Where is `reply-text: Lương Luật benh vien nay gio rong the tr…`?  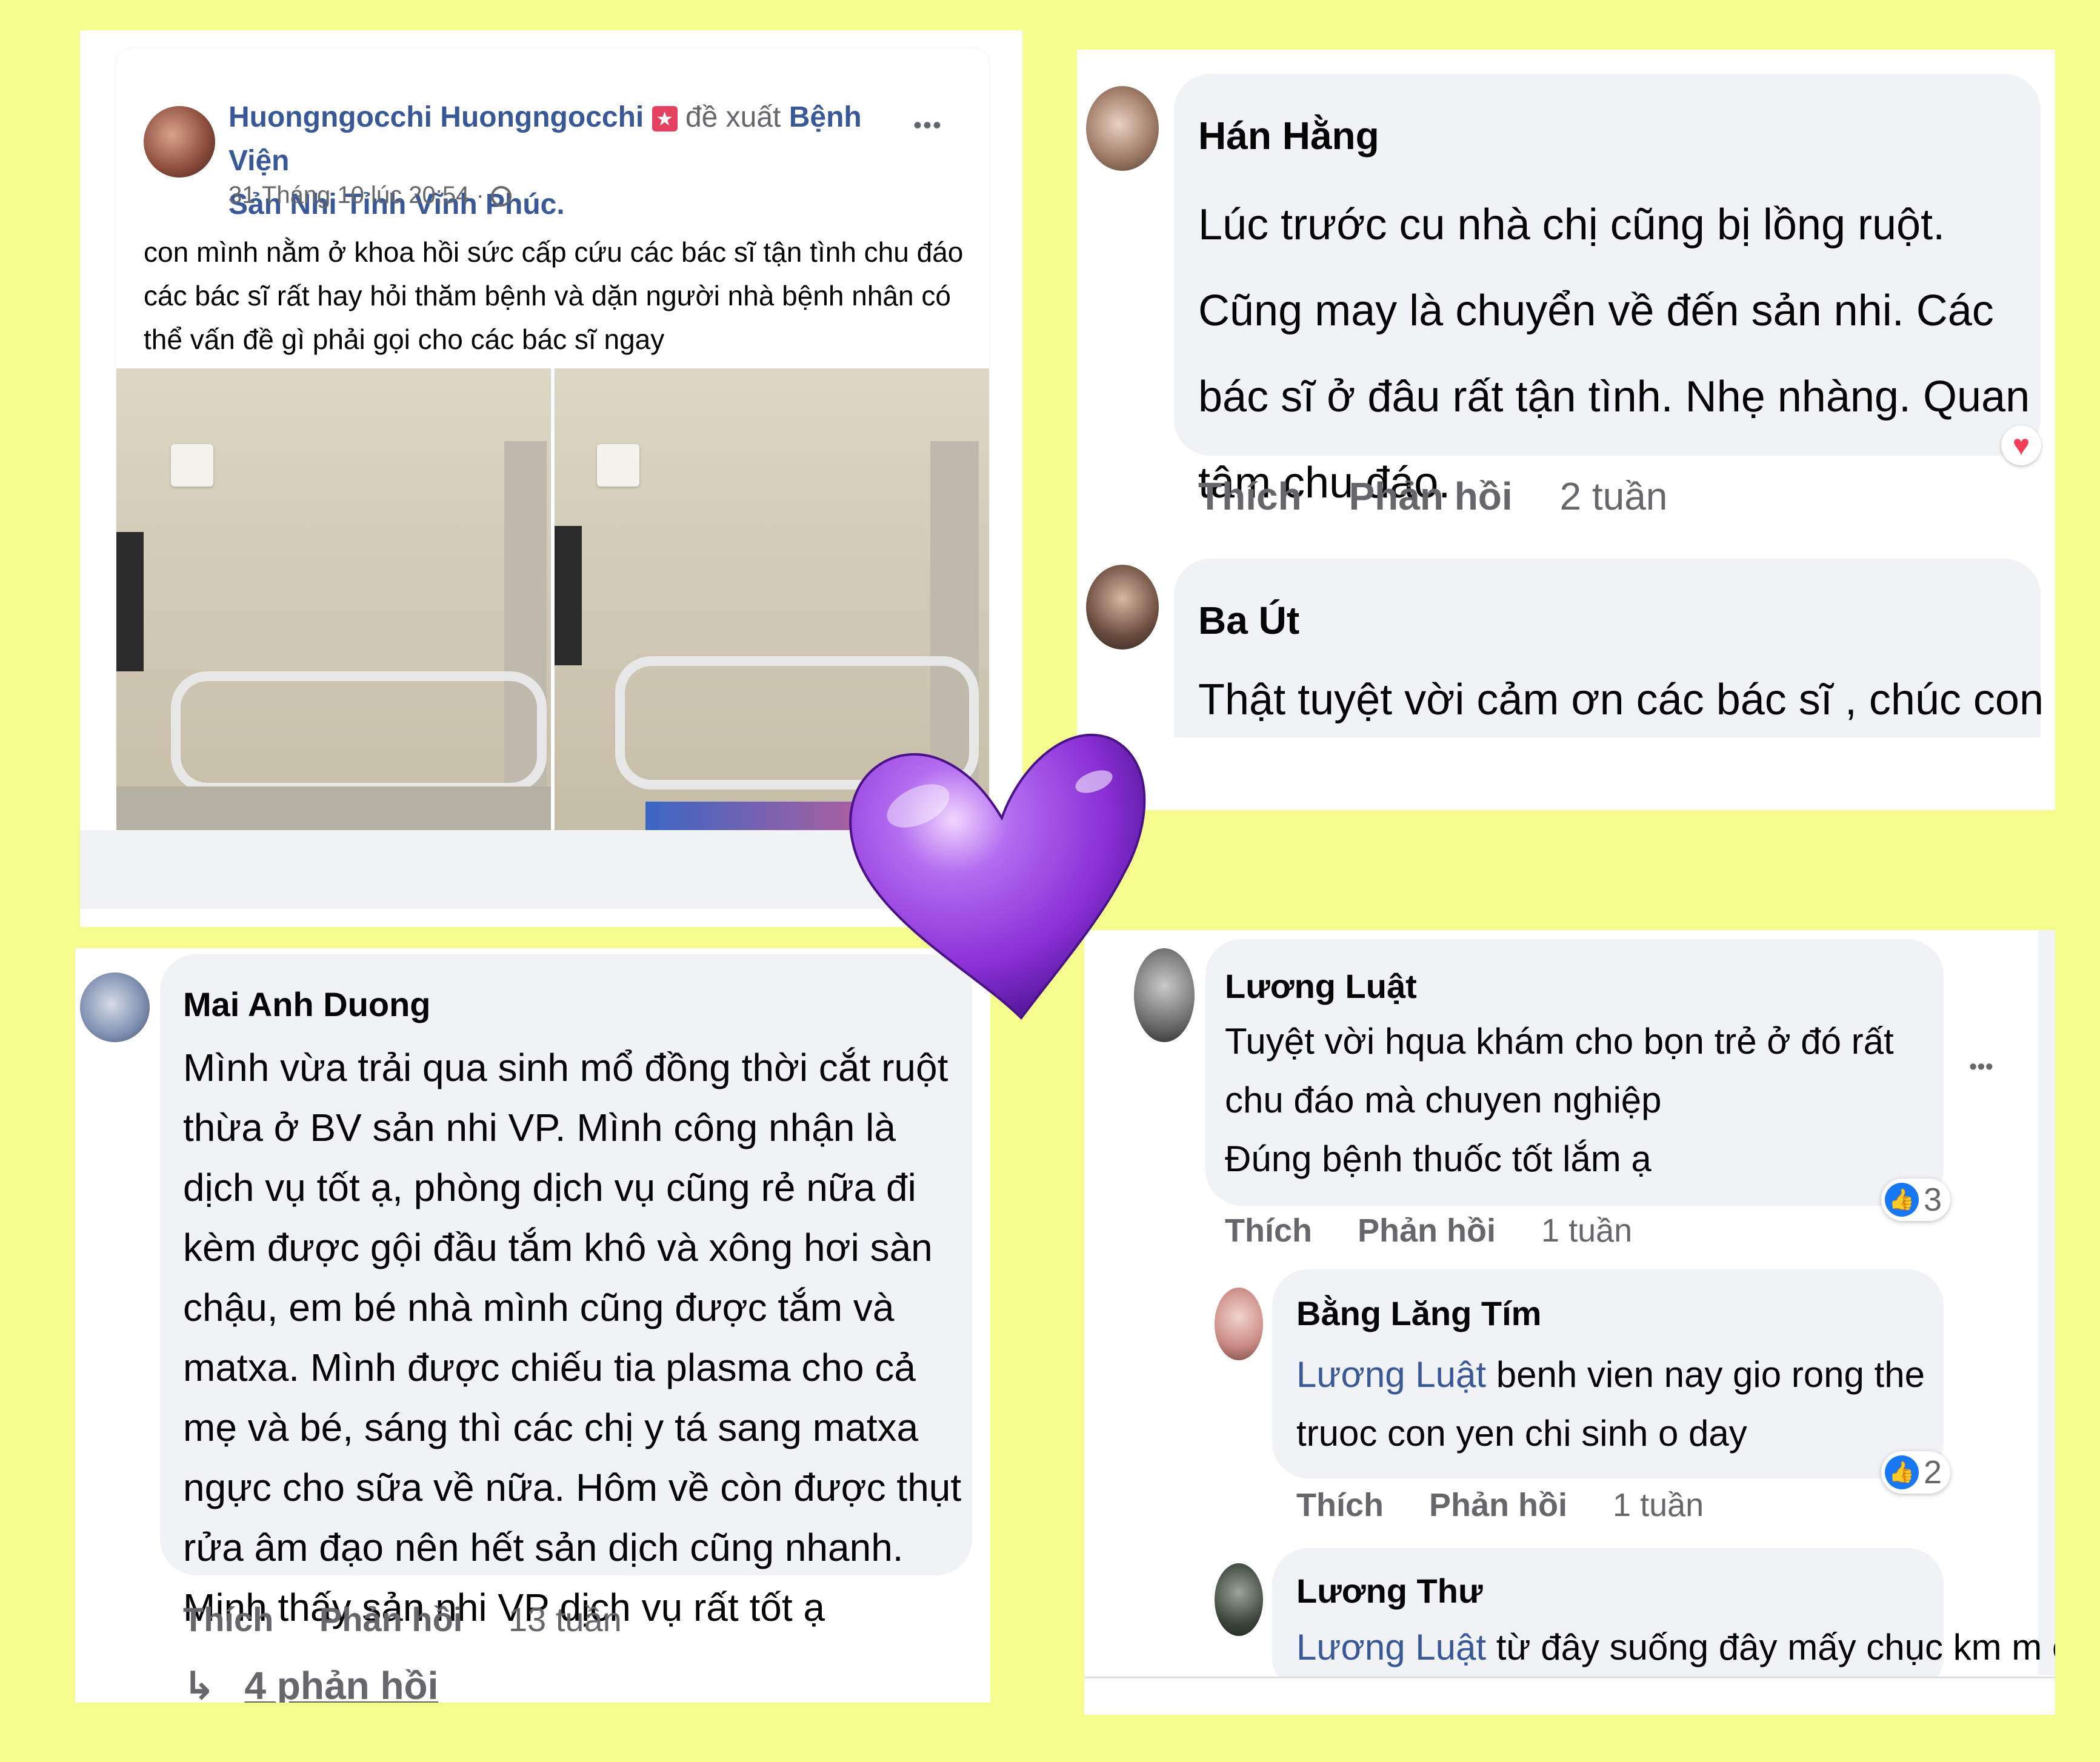 reply-text: Lương Luật benh vien nay gio rong the tr… is located at coordinates (1617, 1404).